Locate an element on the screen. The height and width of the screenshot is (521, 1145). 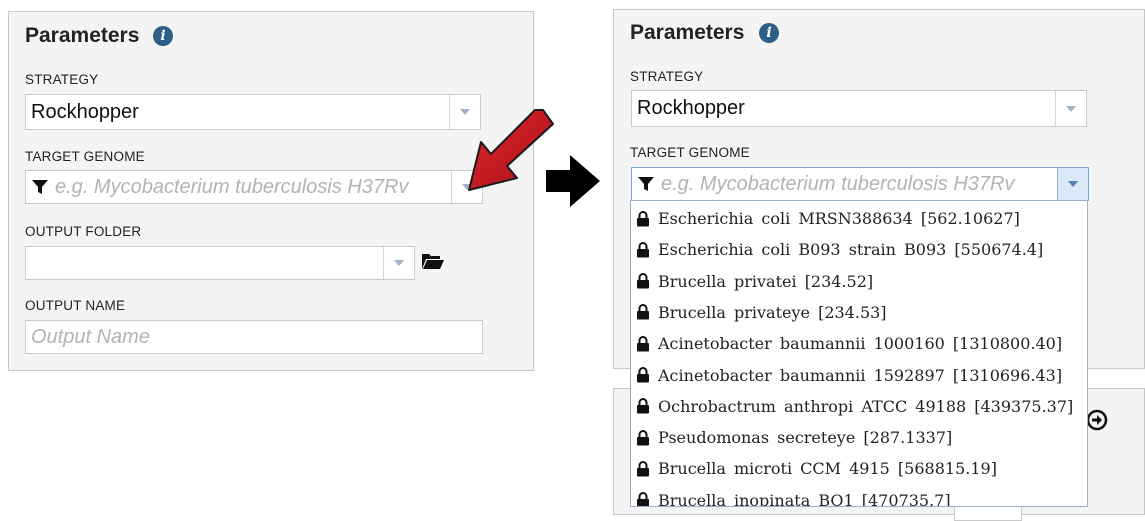
dropdown-option-label: Pseudomonas secreteye [287.1337] is located at coordinates (805, 438).